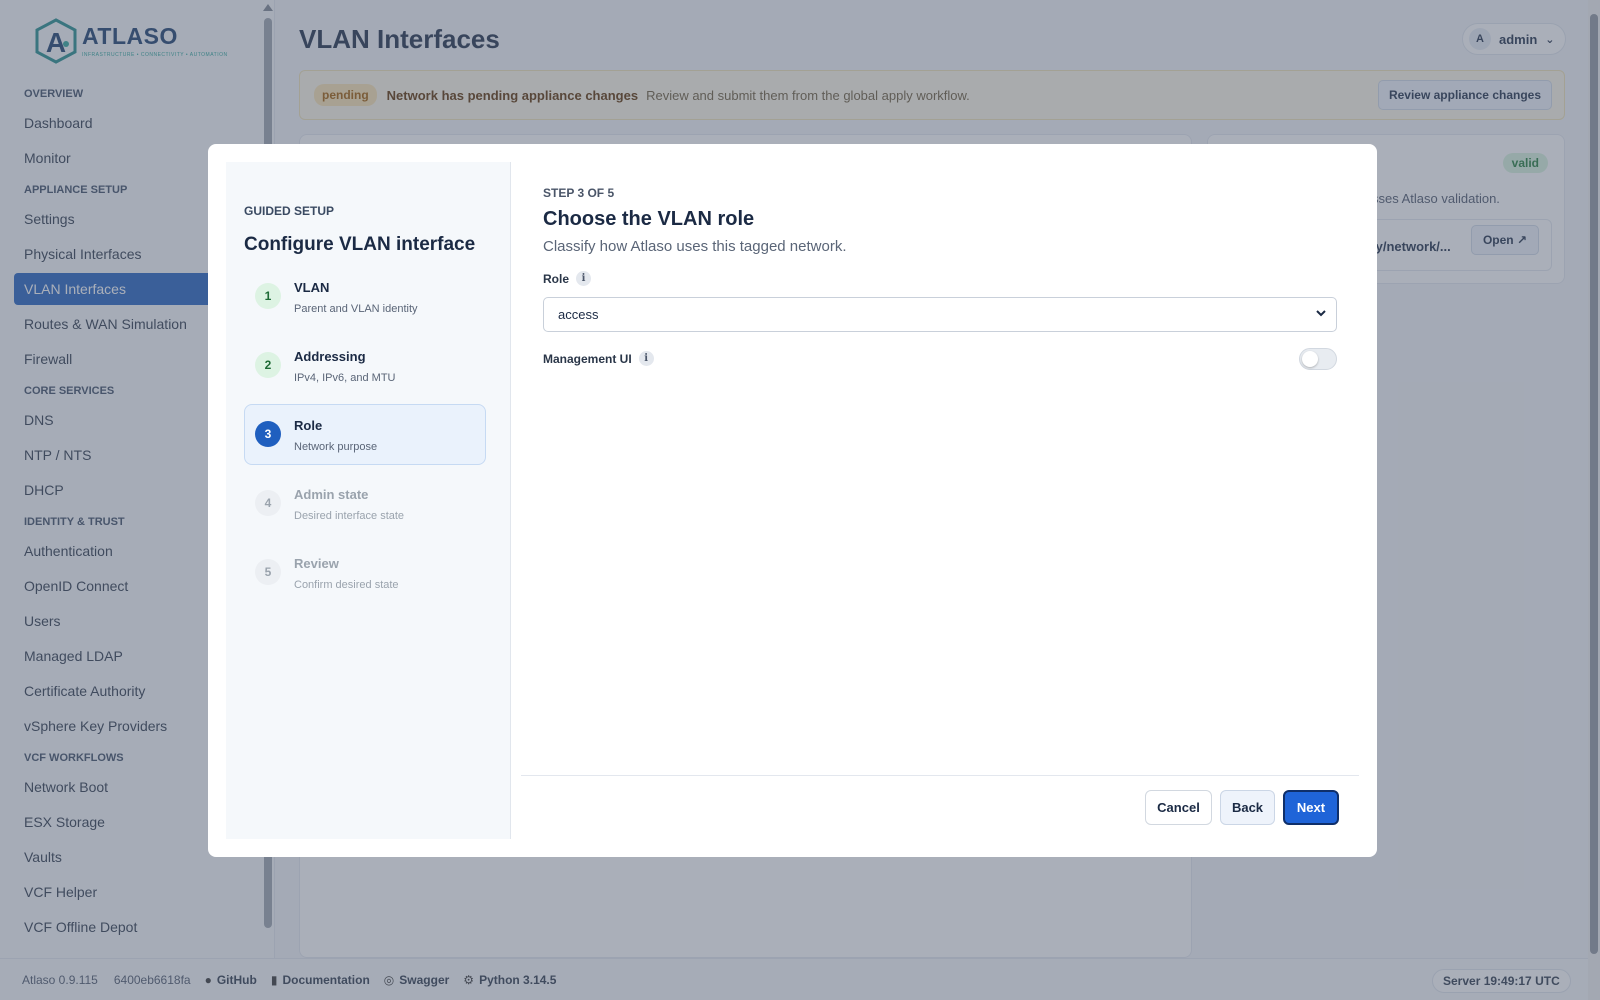 This screenshot has height=1000, width=1600. Describe the element at coordinates (356, 309) in the screenshot. I see `step-description: Parent and VLAN identity` at that location.